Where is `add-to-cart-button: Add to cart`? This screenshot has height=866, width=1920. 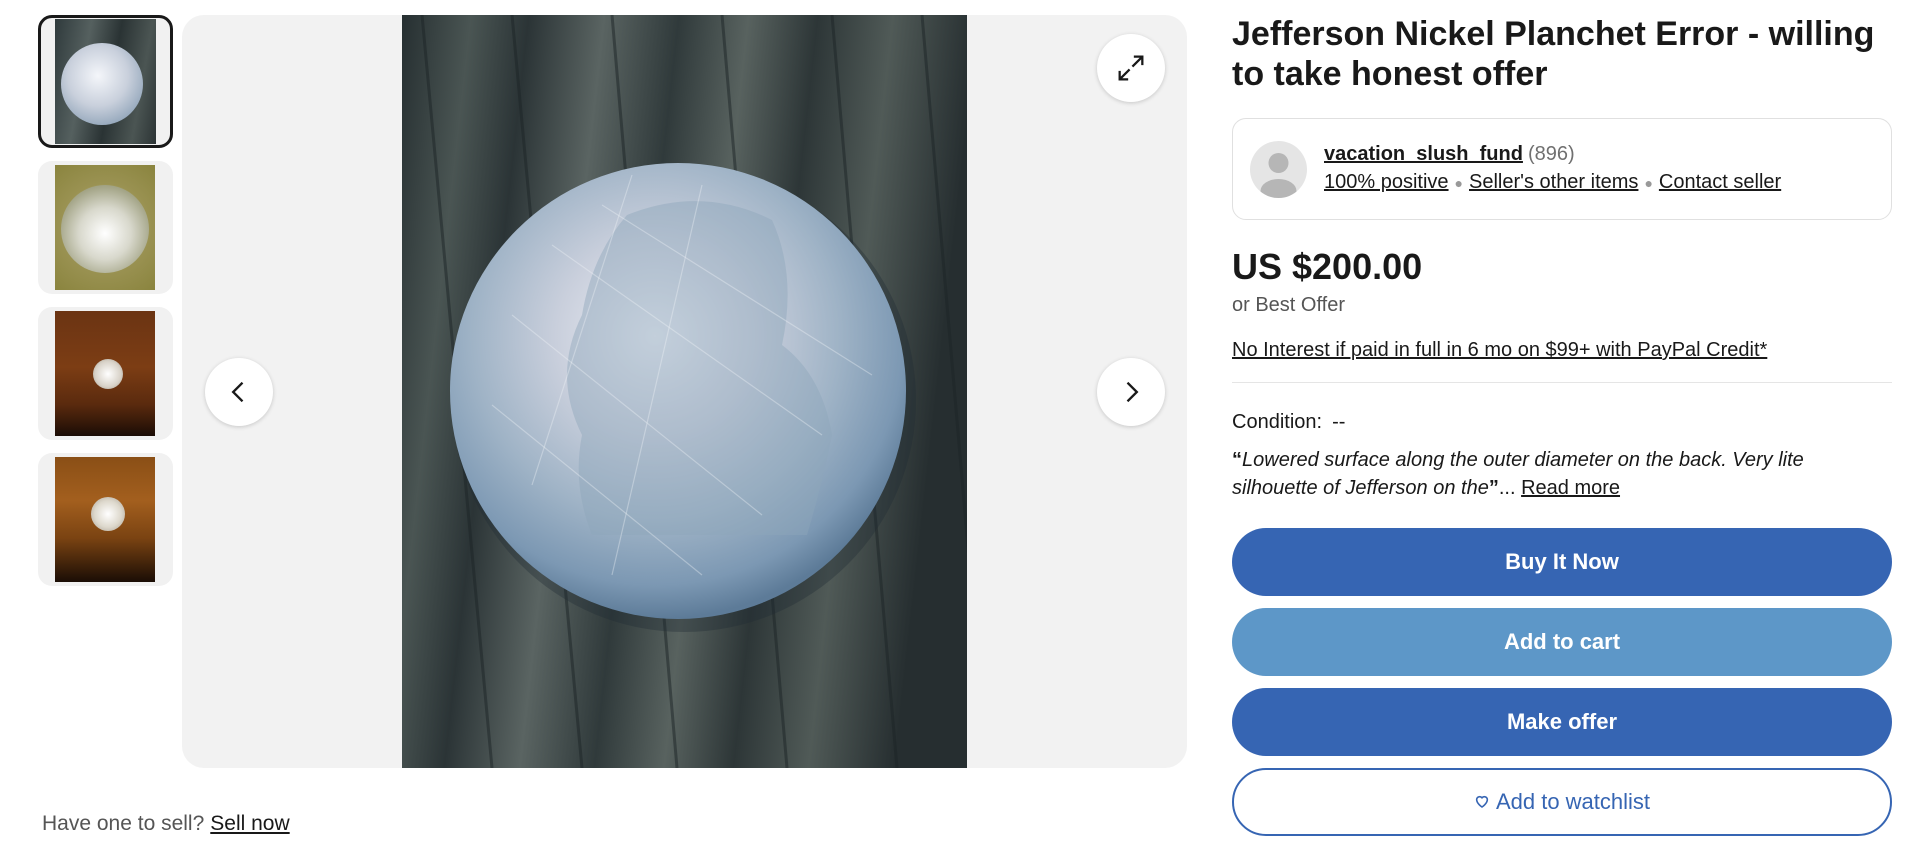 add-to-cart-button: Add to cart is located at coordinates (1562, 642).